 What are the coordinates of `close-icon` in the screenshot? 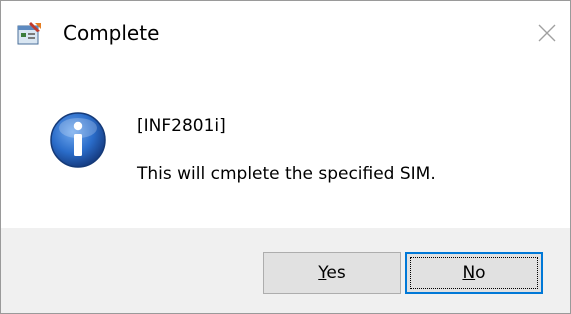 It's located at (547, 33).